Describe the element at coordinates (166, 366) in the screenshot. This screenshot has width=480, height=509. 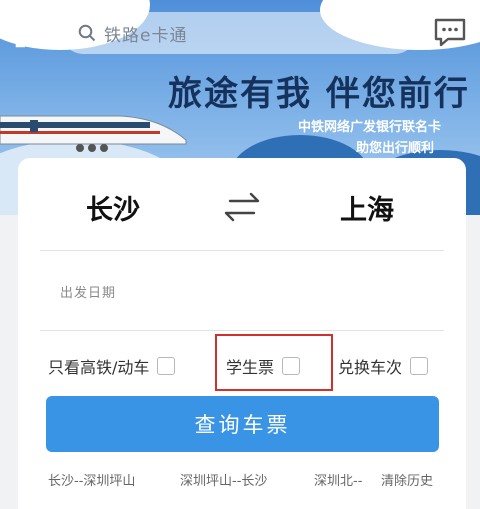
I see `high-speed-checkbox` at that location.